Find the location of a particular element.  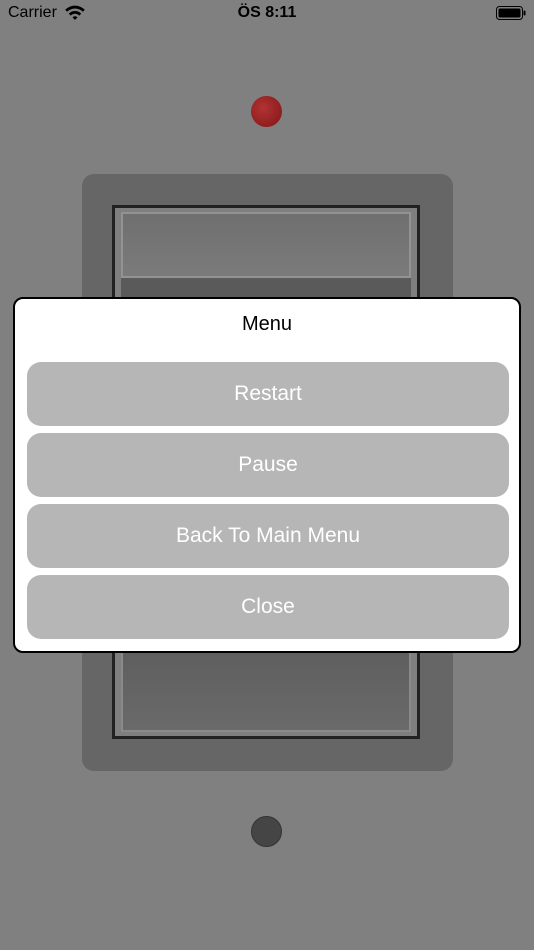

bottom-indicator-light is located at coordinates (266, 831).